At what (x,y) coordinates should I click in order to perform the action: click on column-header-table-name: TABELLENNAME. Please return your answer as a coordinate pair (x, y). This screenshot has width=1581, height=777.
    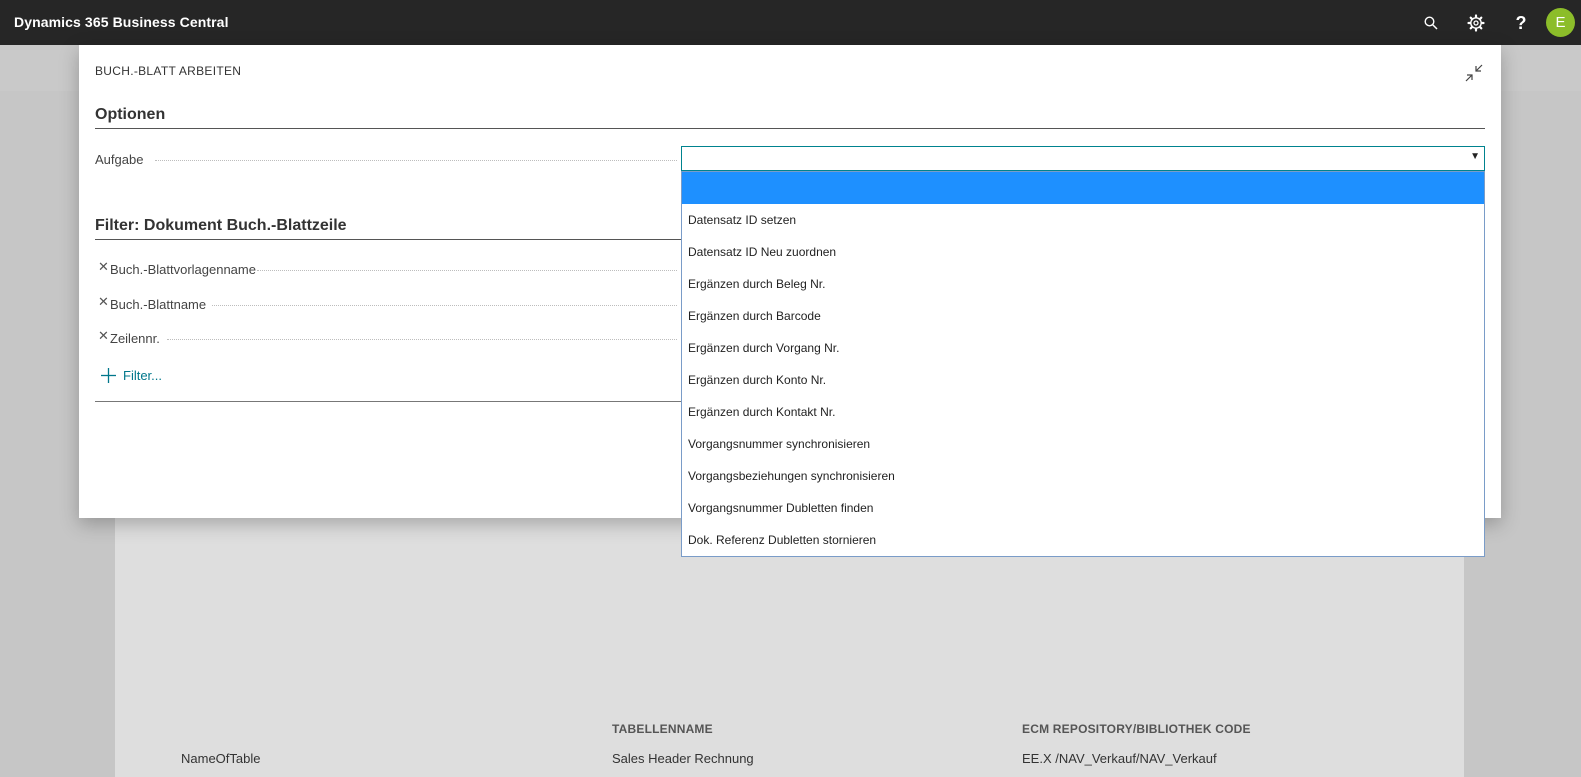
    Looking at the image, I should click on (662, 729).